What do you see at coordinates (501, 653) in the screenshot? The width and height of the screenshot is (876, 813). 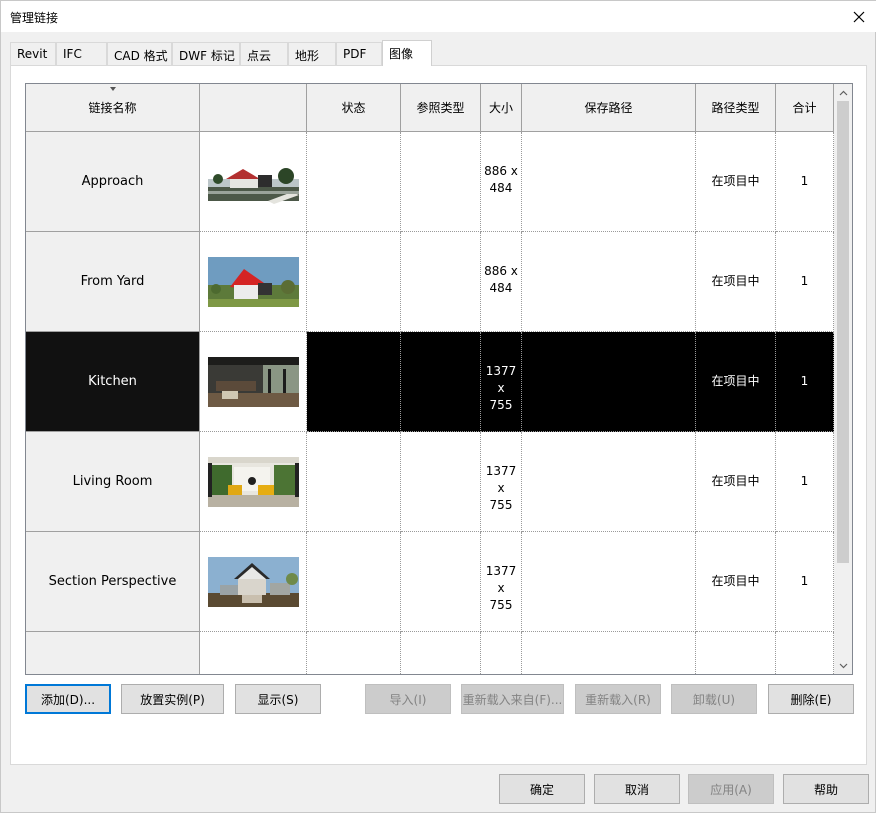 I see `size-cell-empty` at bounding box center [501, 653].